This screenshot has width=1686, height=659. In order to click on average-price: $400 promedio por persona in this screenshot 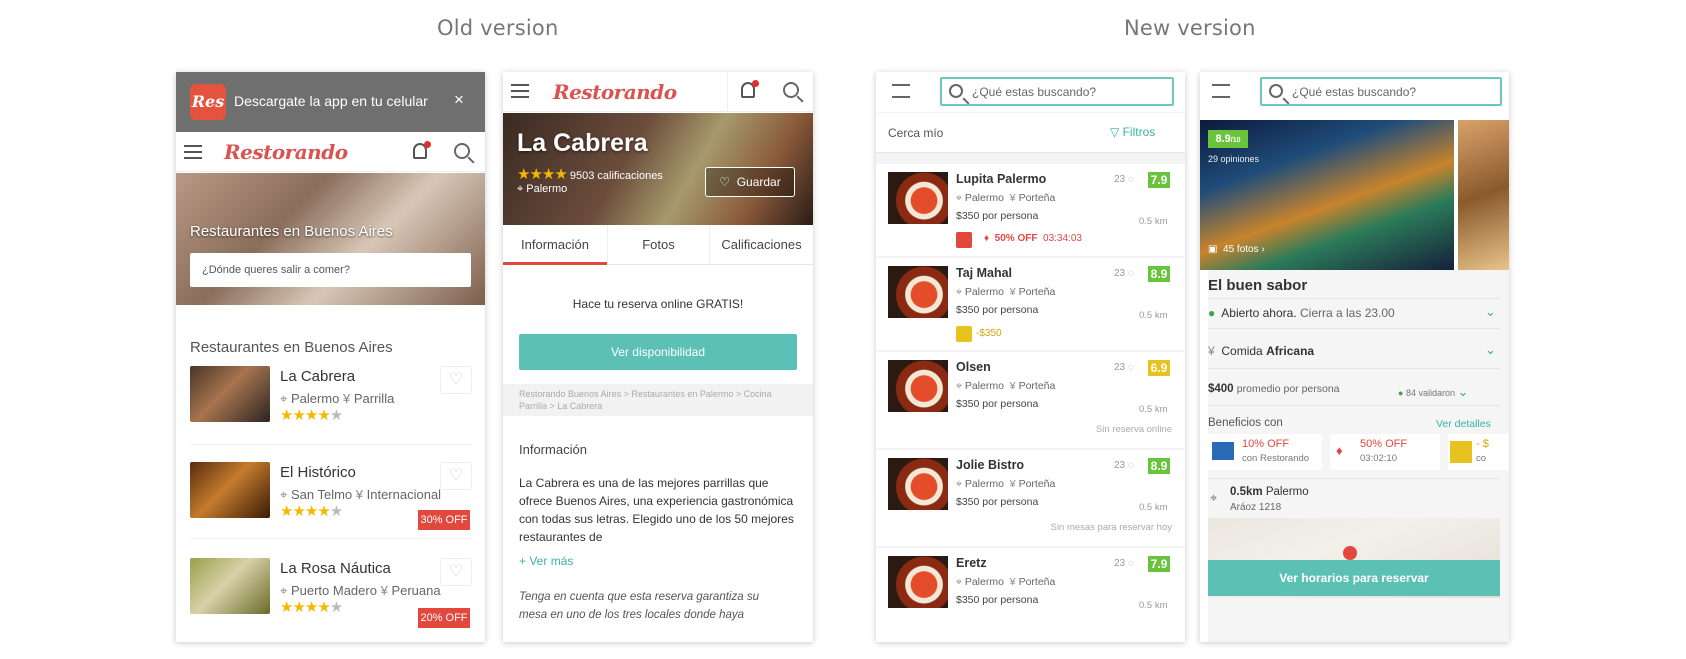, I will do `click(1274, 389)`.